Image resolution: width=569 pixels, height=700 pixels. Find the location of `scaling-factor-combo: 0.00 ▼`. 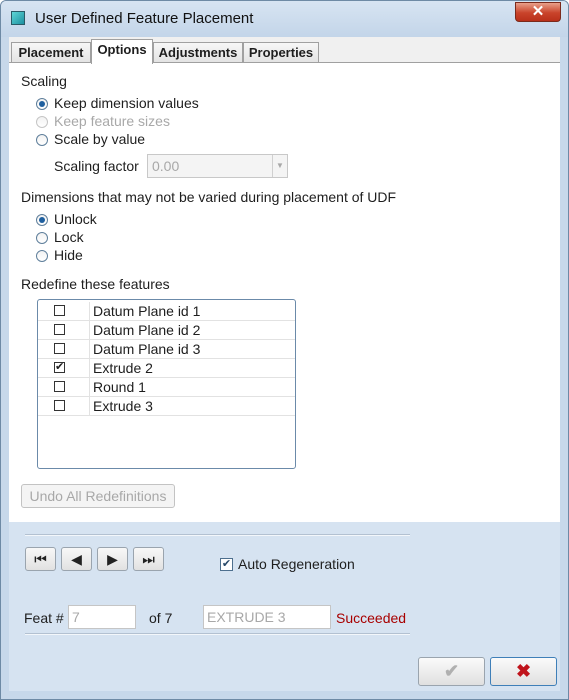

scaling-factor-combo: 0.00 ▼ is located at coordinates (217, 166).